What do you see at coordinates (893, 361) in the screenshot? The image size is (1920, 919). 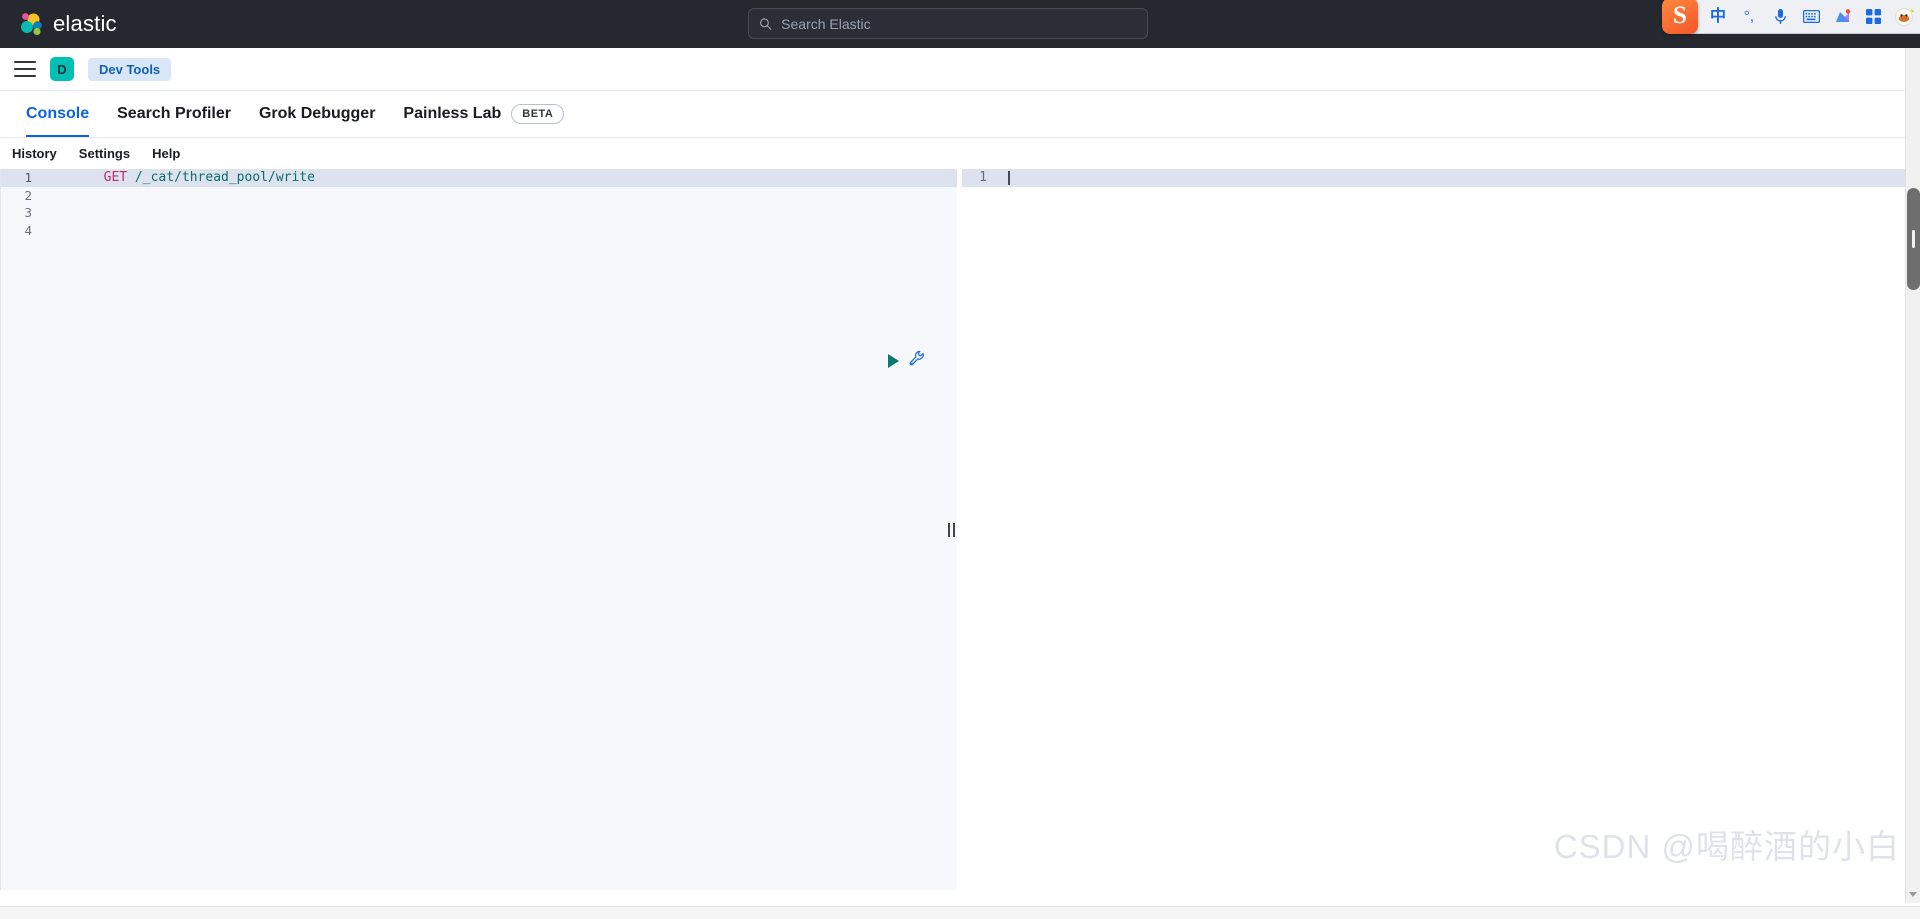 I see `play-request-icon` at bounding box center [893, 361].